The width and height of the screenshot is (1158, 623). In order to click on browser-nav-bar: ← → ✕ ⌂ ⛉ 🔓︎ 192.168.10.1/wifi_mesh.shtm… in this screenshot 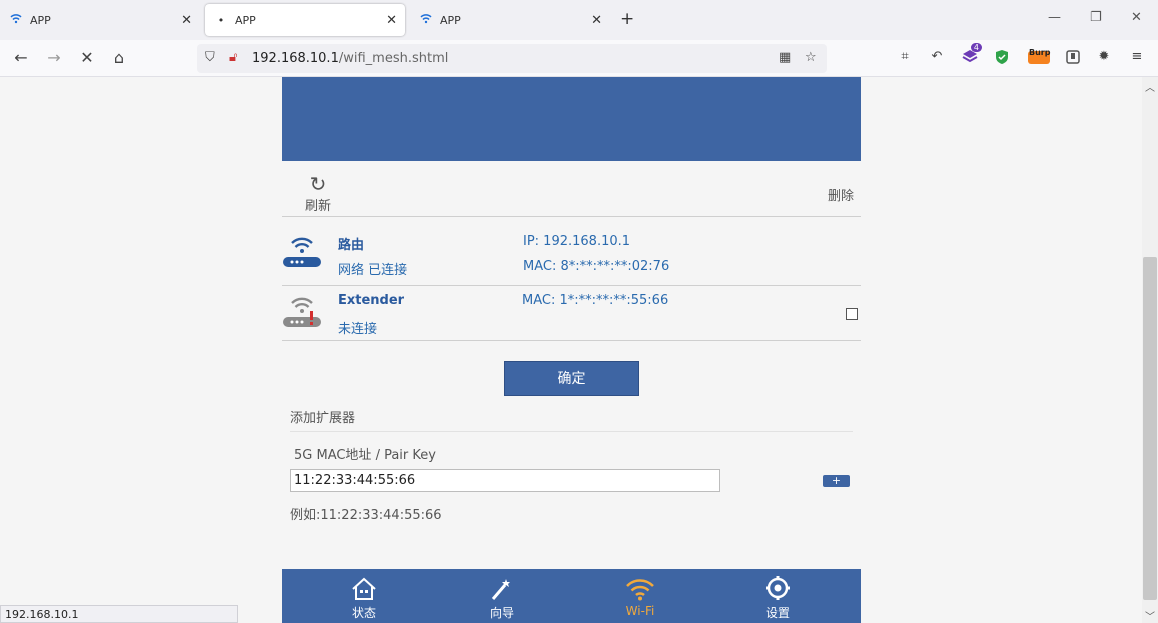, I will do `click(579, 58)`.